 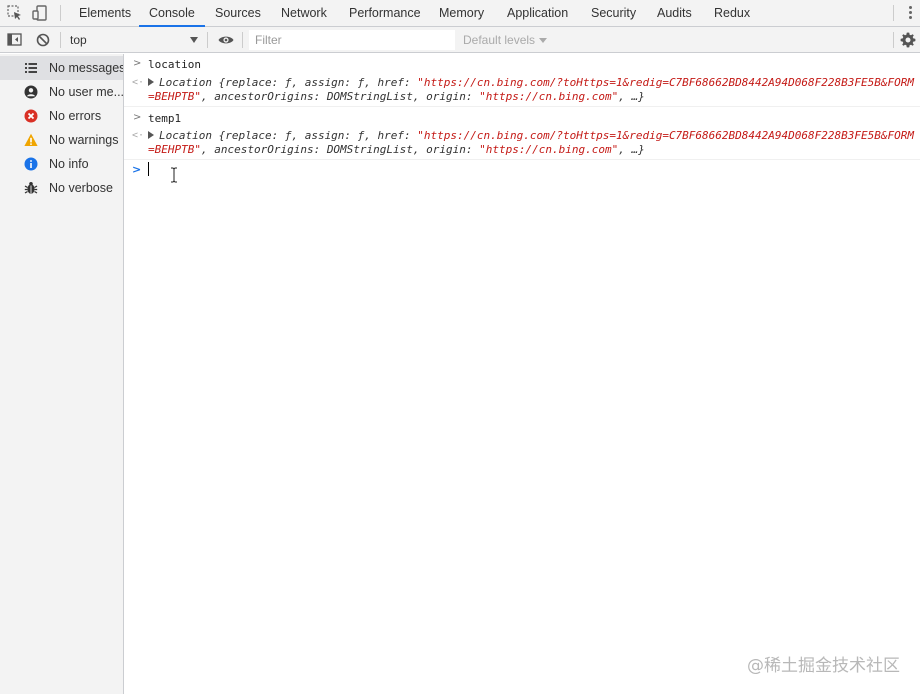 I want to click on prompt-chevron-icon: >, so click(x=137, y=169).